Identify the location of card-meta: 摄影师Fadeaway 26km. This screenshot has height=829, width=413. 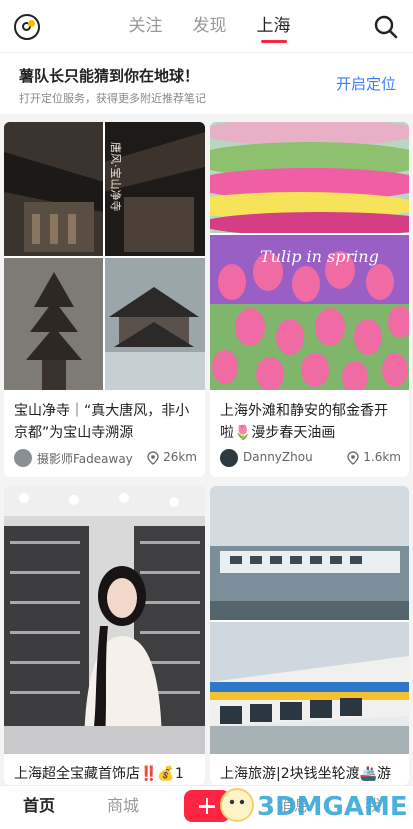
(105, 458).